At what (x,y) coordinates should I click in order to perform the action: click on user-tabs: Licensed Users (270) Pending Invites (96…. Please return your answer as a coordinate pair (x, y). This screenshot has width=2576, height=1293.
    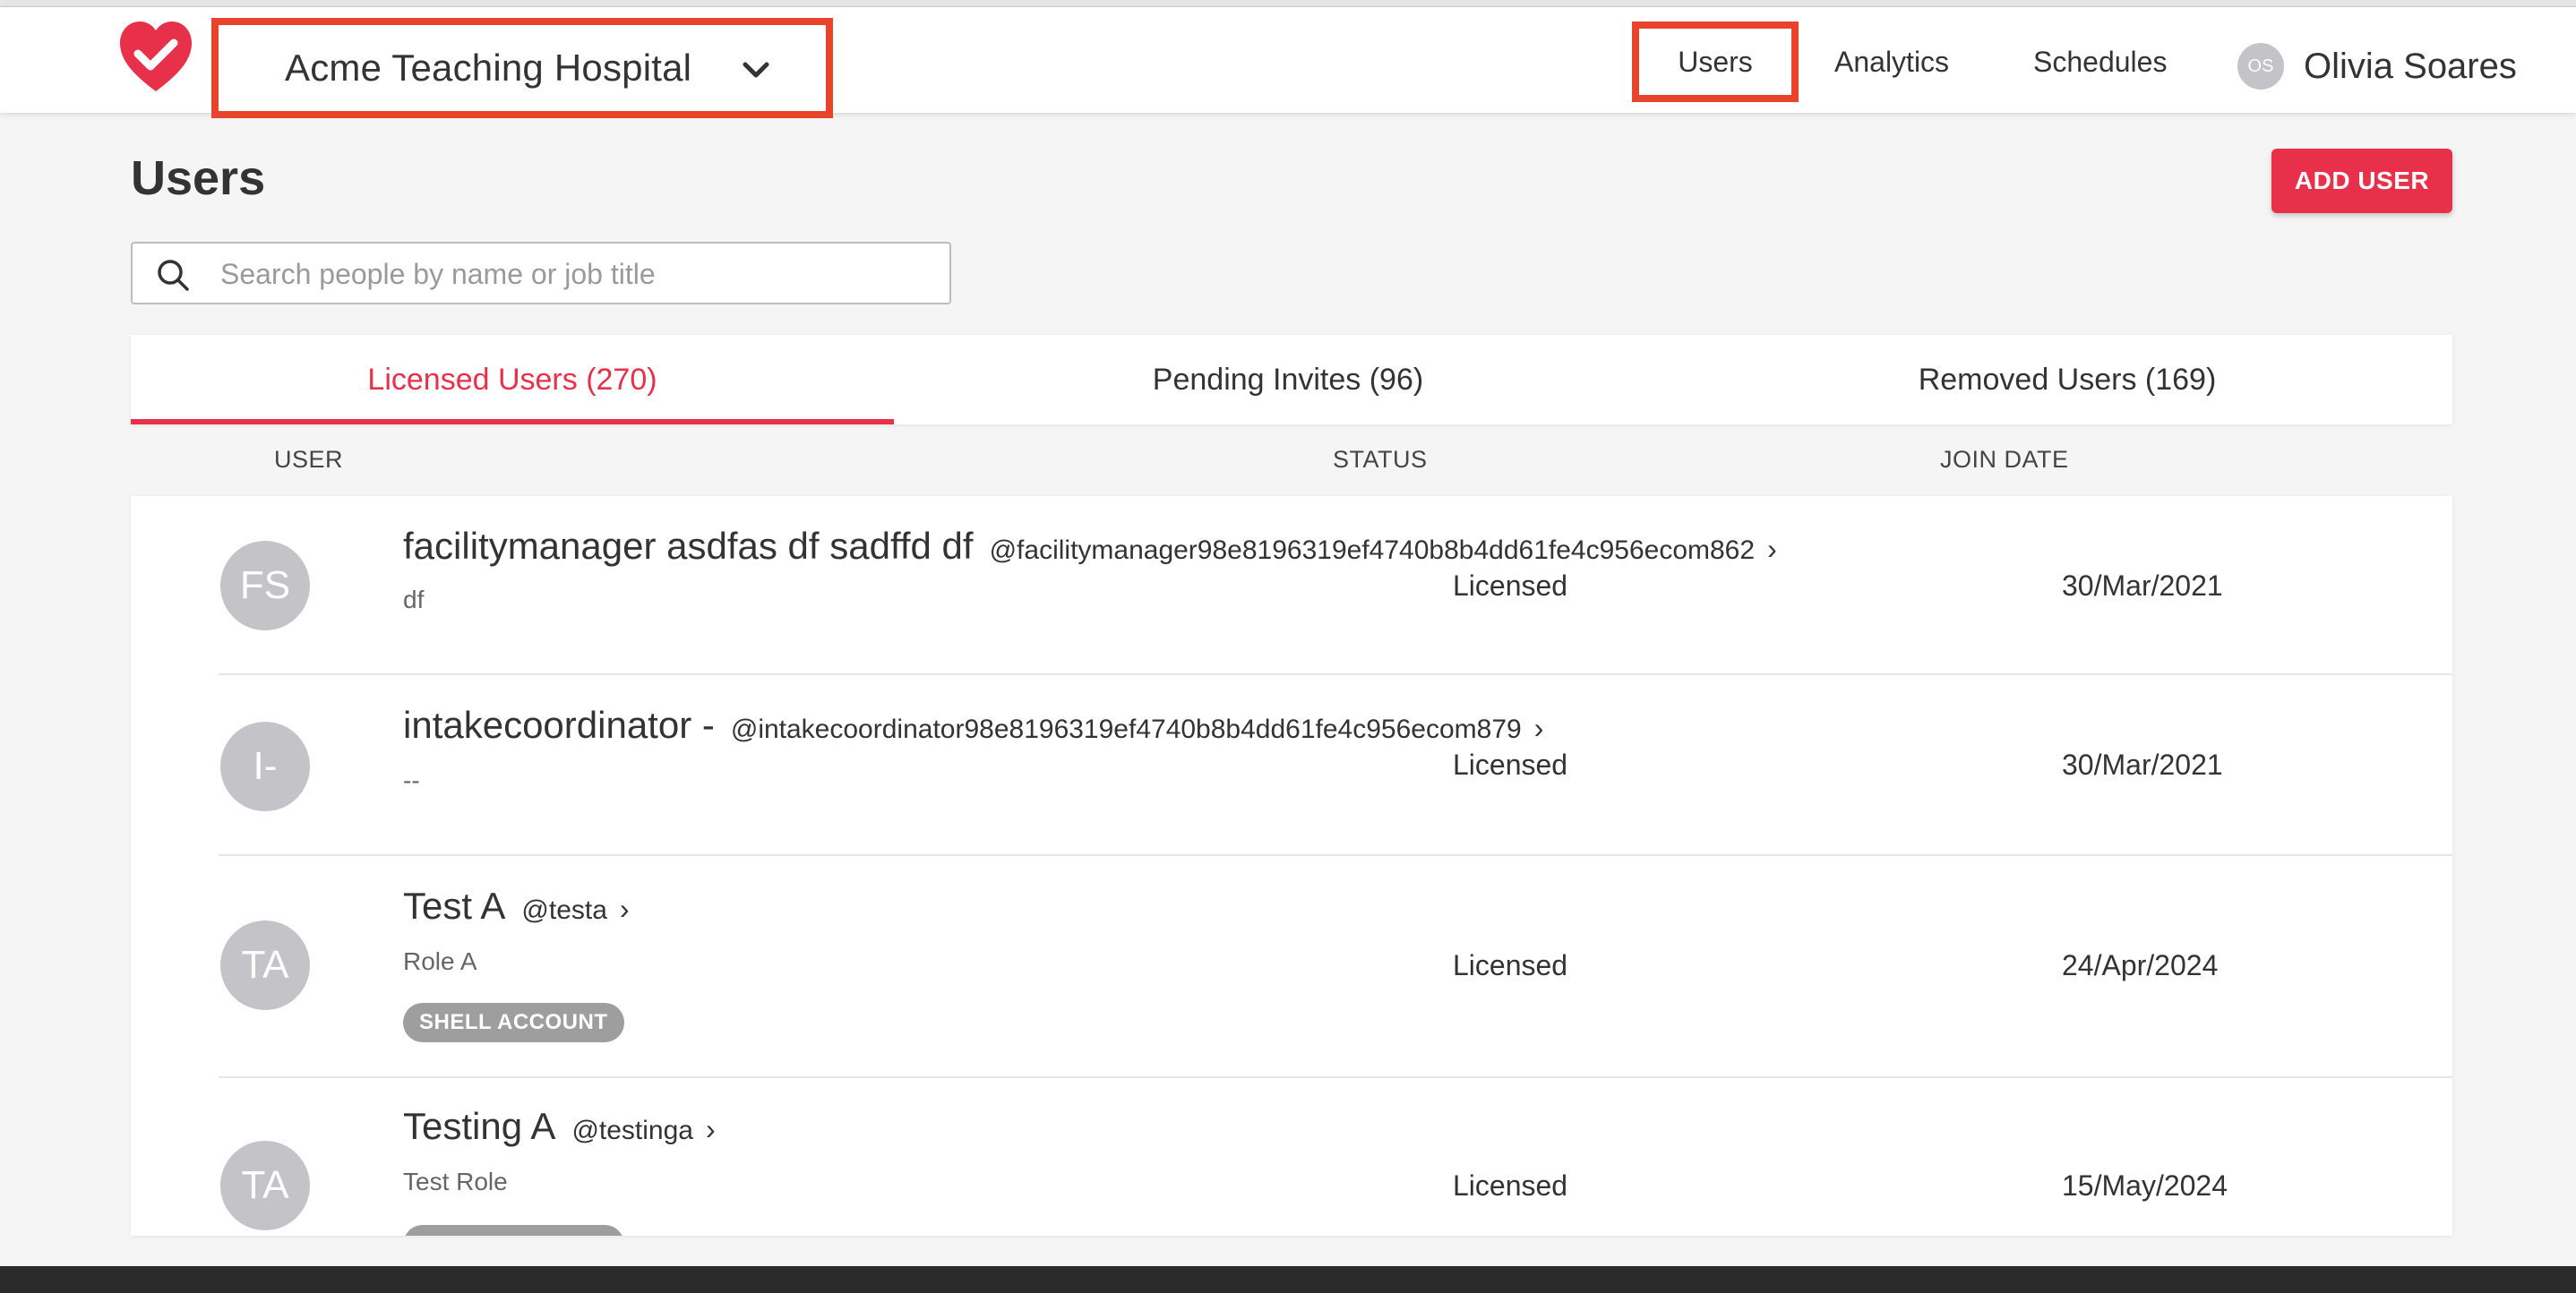
    Looking at the image, I should click on (1291, 379).